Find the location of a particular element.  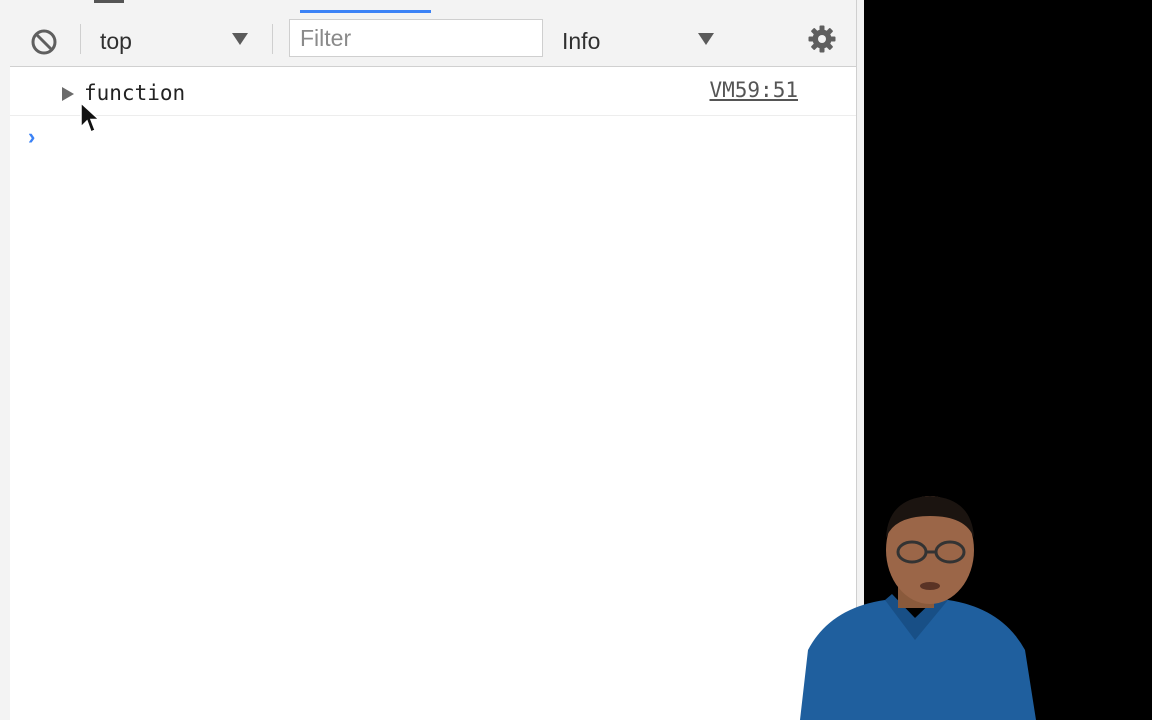

console-toolbar: top Info is located at coordinates (433, 40).